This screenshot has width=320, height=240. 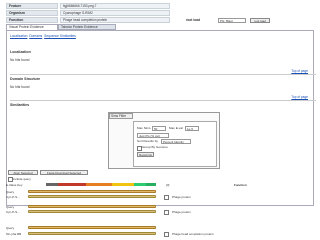 What do you see at coordinates (64, 172) in the screenshot?
I see `fasta-download-button: Fasta Download Selected` at bounding box center [64, 172].